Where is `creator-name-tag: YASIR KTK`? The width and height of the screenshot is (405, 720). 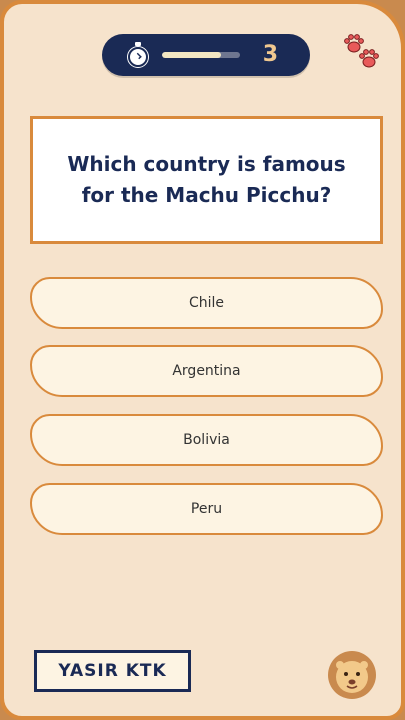 creator-name-tag: YASIR KTK is located at coordinates (112, 671).